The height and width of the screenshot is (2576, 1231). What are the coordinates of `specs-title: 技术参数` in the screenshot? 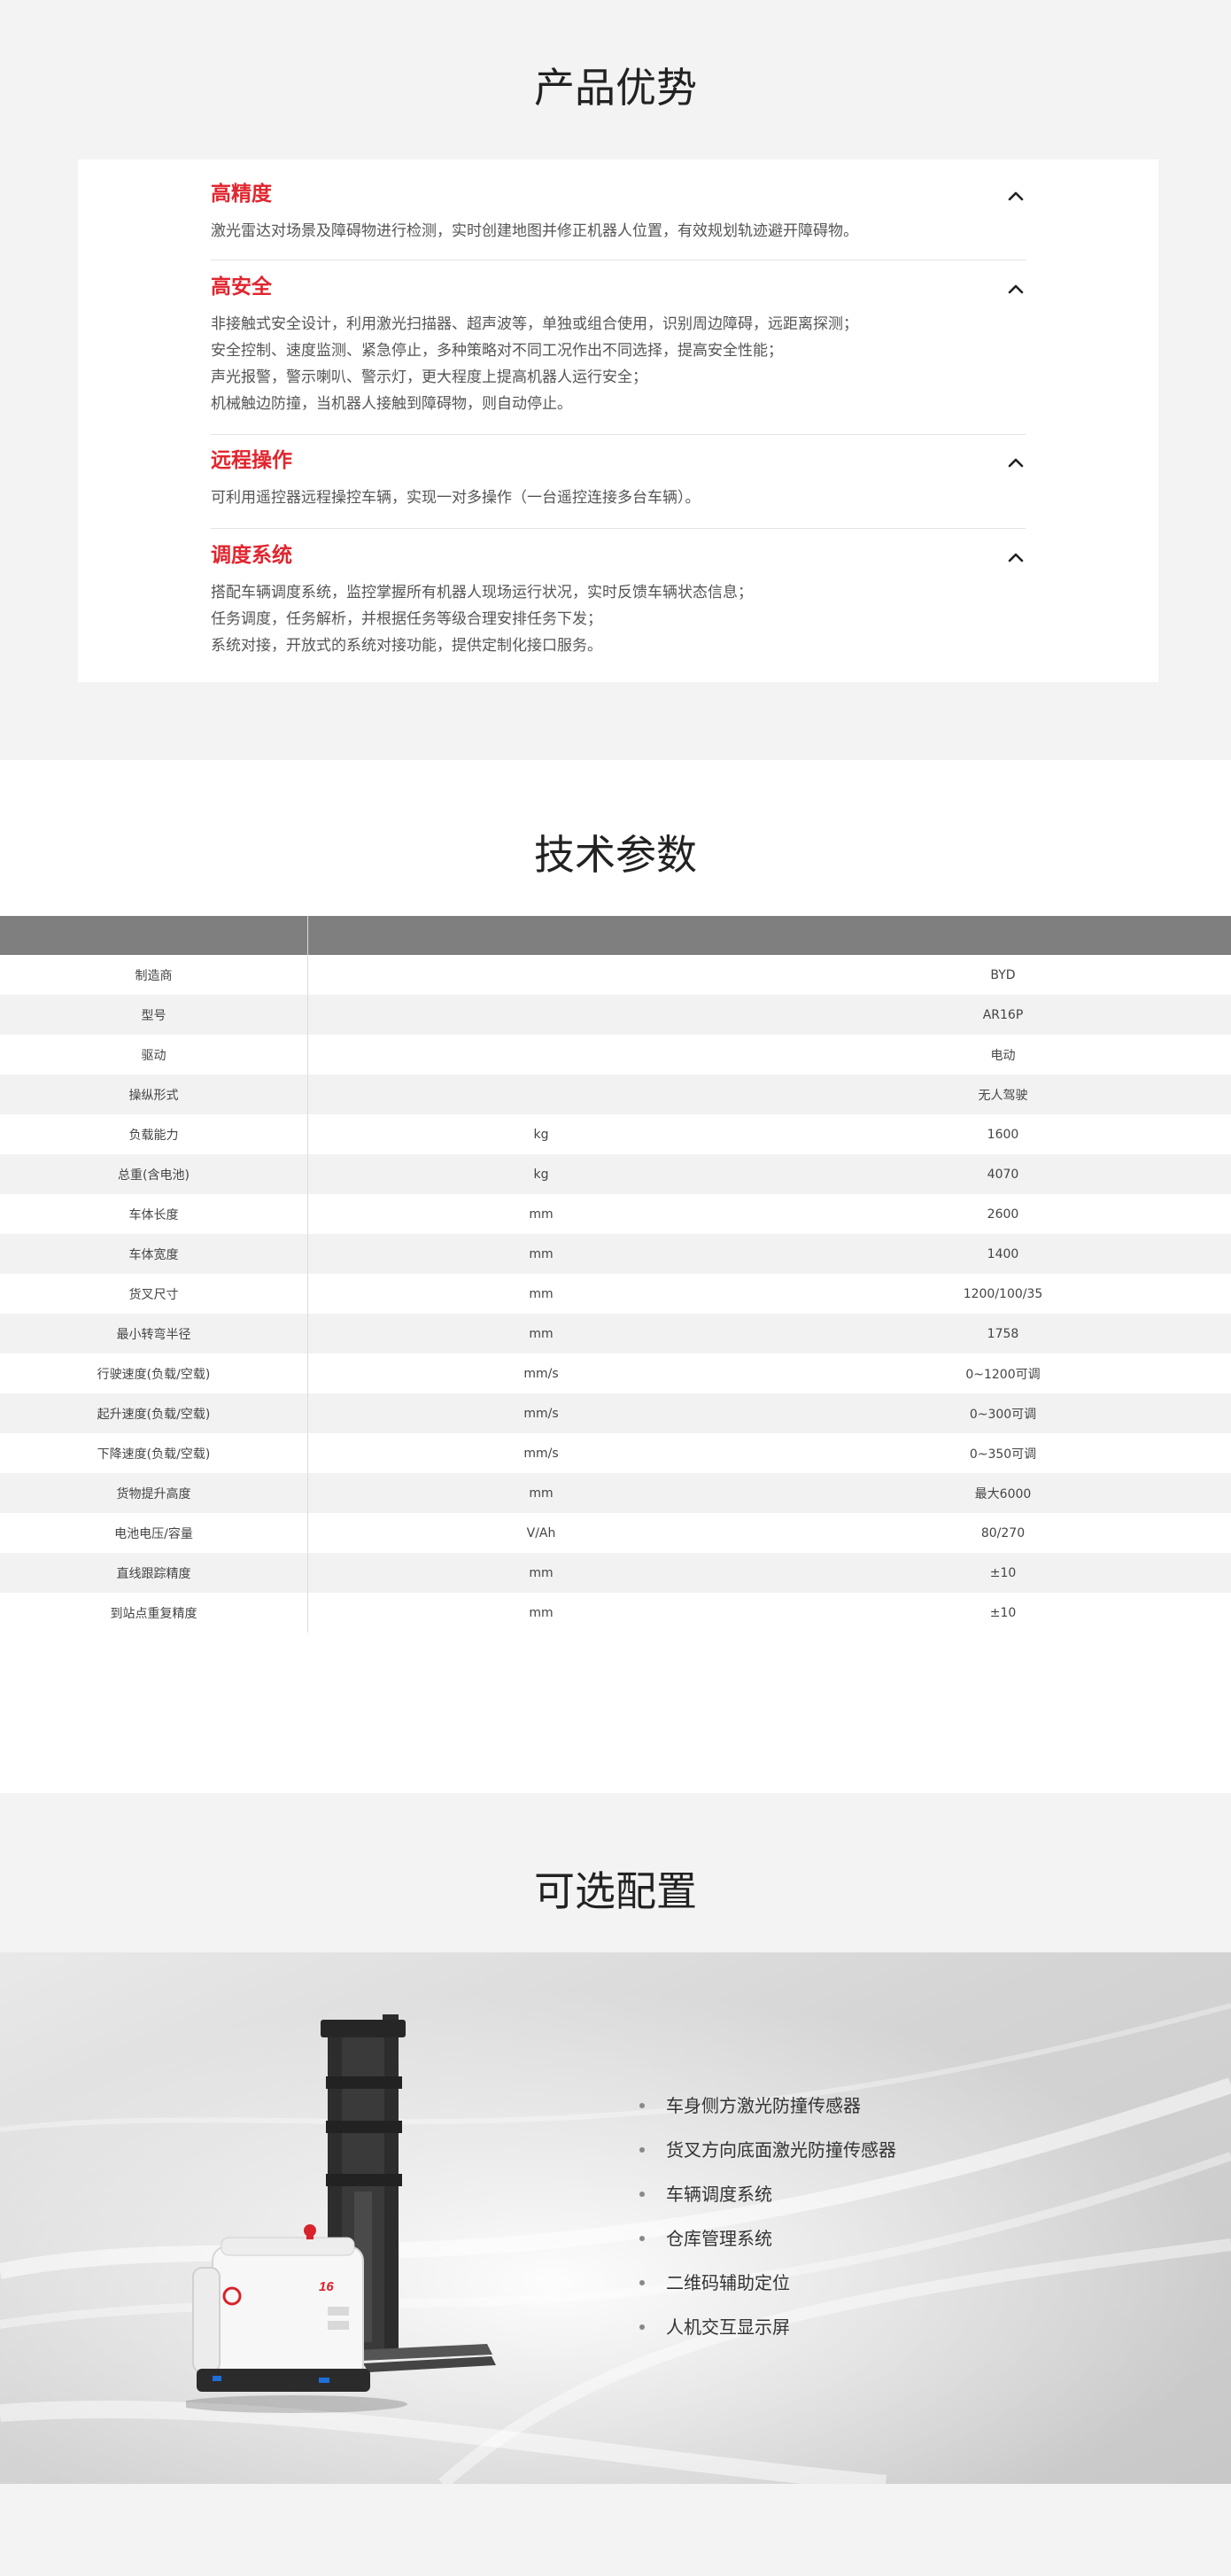 It's located at (615, 855).